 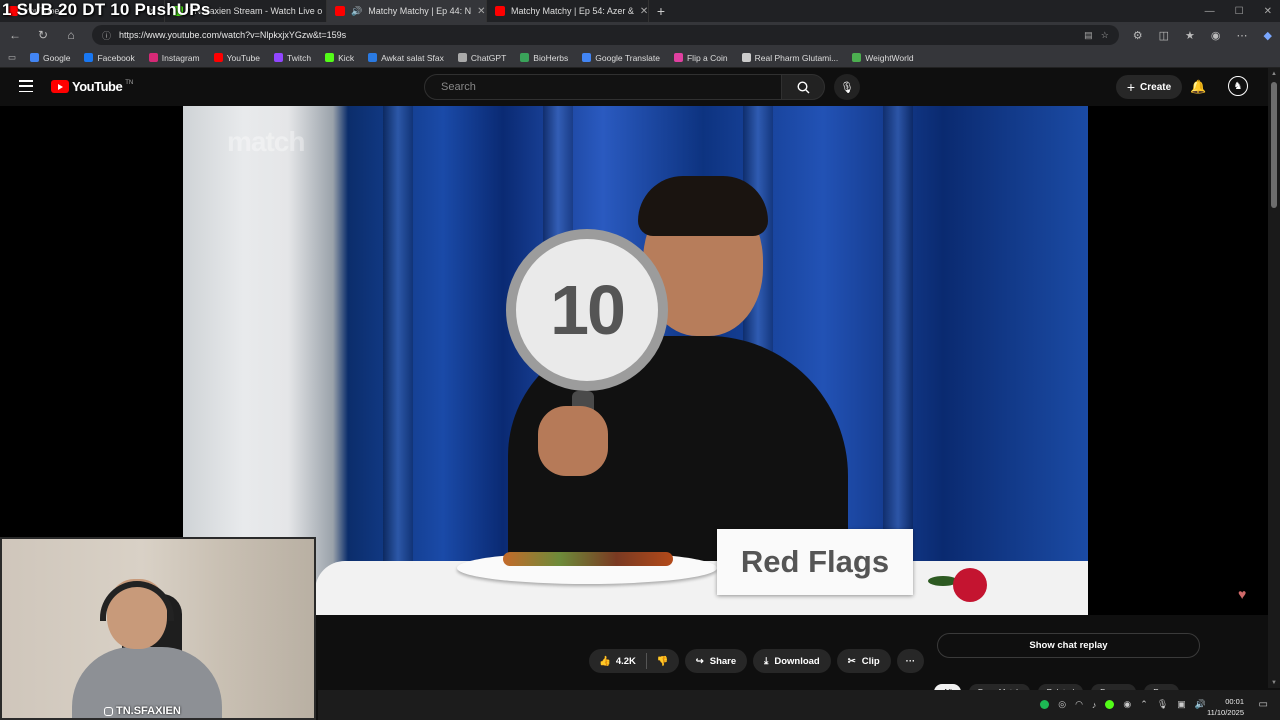 I want to click on tab-matchy-ep44: 🔊 Matchy Matchy | Ep 44: N ✕, so click(x=407, y=11).